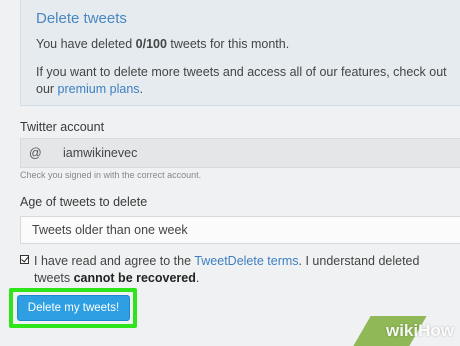  Describe the element at coordinates (73, 308) in the screenshot. I see `delete-tweets-button: Delete my tweets!` at that location.